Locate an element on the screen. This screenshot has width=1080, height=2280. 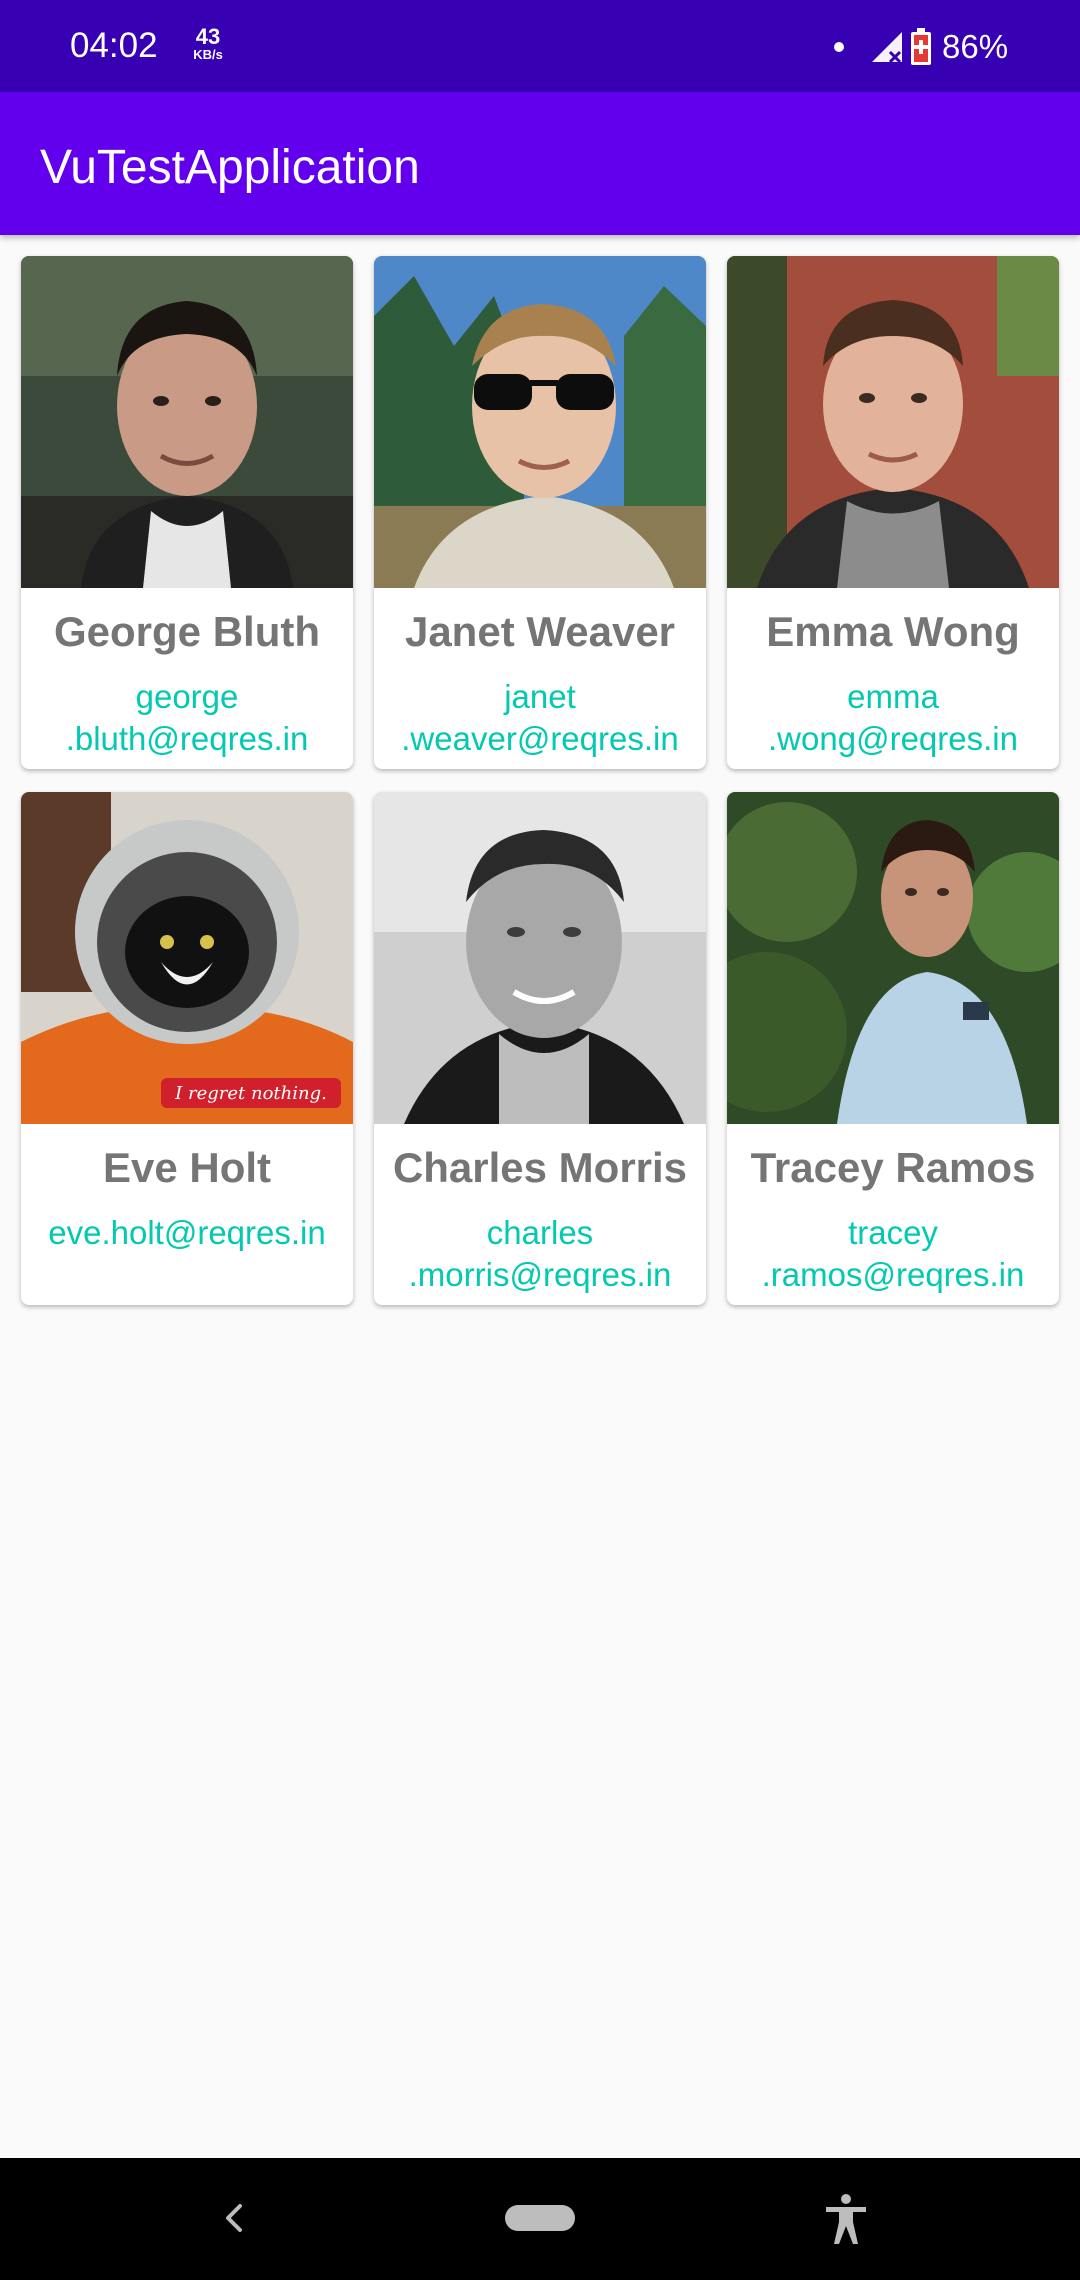
user-email: emma .wong@reqres.in is located at coordinates (893, 717).